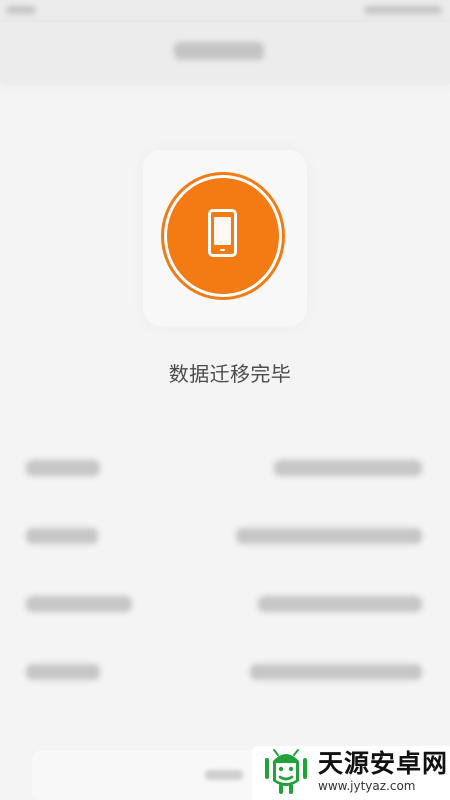  What do you see at coordinates (222, 250) in the screenshot?
I see `phone-home-shape` at bounding box center [222, 250].